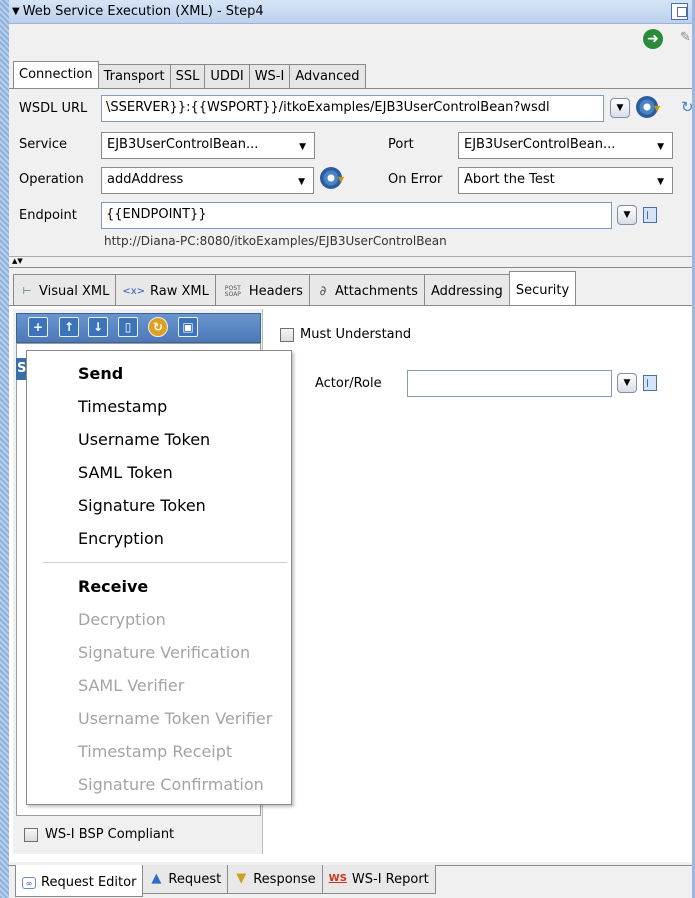 The height and width of the screenshot is (898, 695). Describe the element at coordinates (390, 879) in the screenshot. I see `tab-wsi-report-label: WS-I Report` at that location.